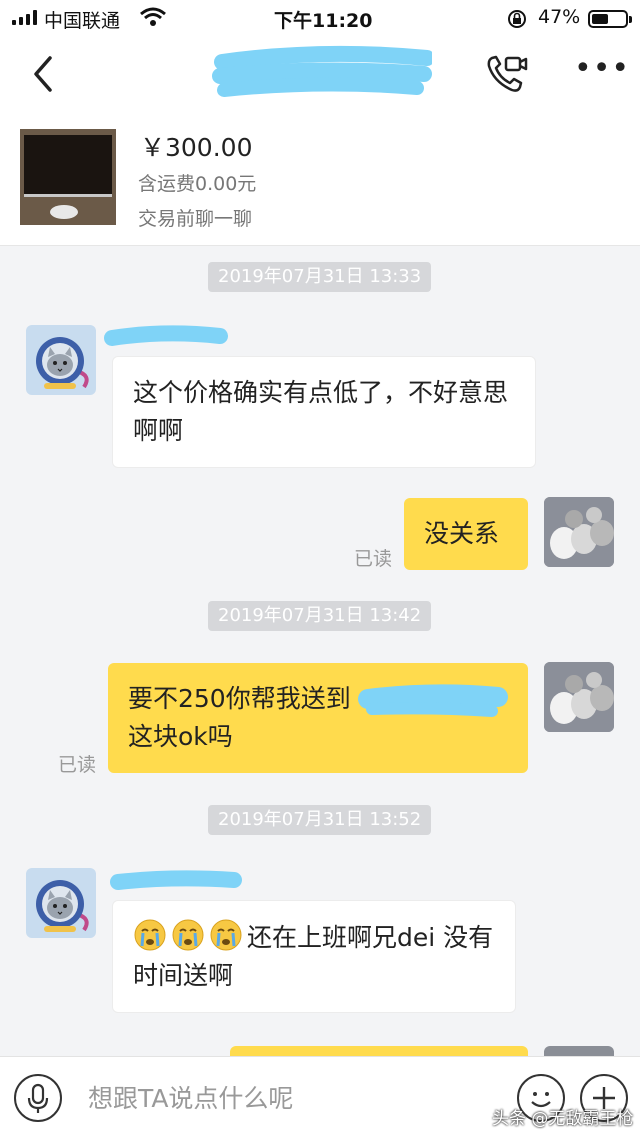 This screenshot has height=1138, width=640. What do you see at coordinates (610, 19) in the screenshot?
I see `battery-icon` at bounding box center [610, 19].